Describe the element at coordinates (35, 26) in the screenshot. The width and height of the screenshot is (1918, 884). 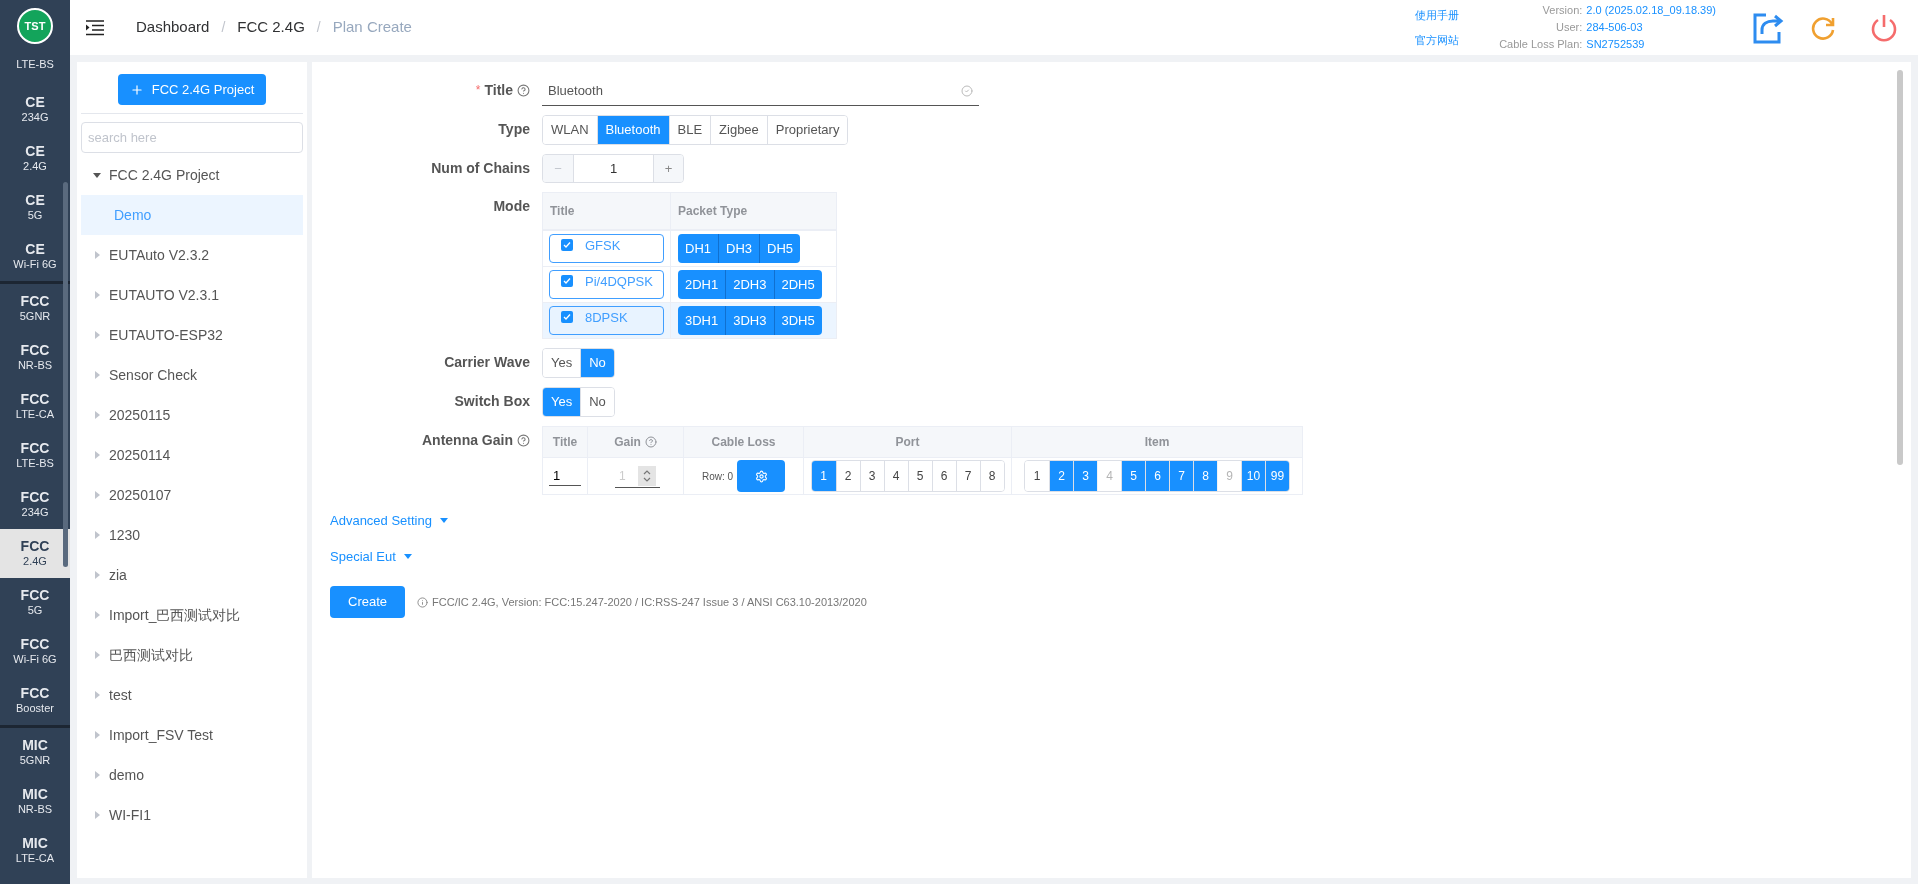
I see `logo: TST` at that location.